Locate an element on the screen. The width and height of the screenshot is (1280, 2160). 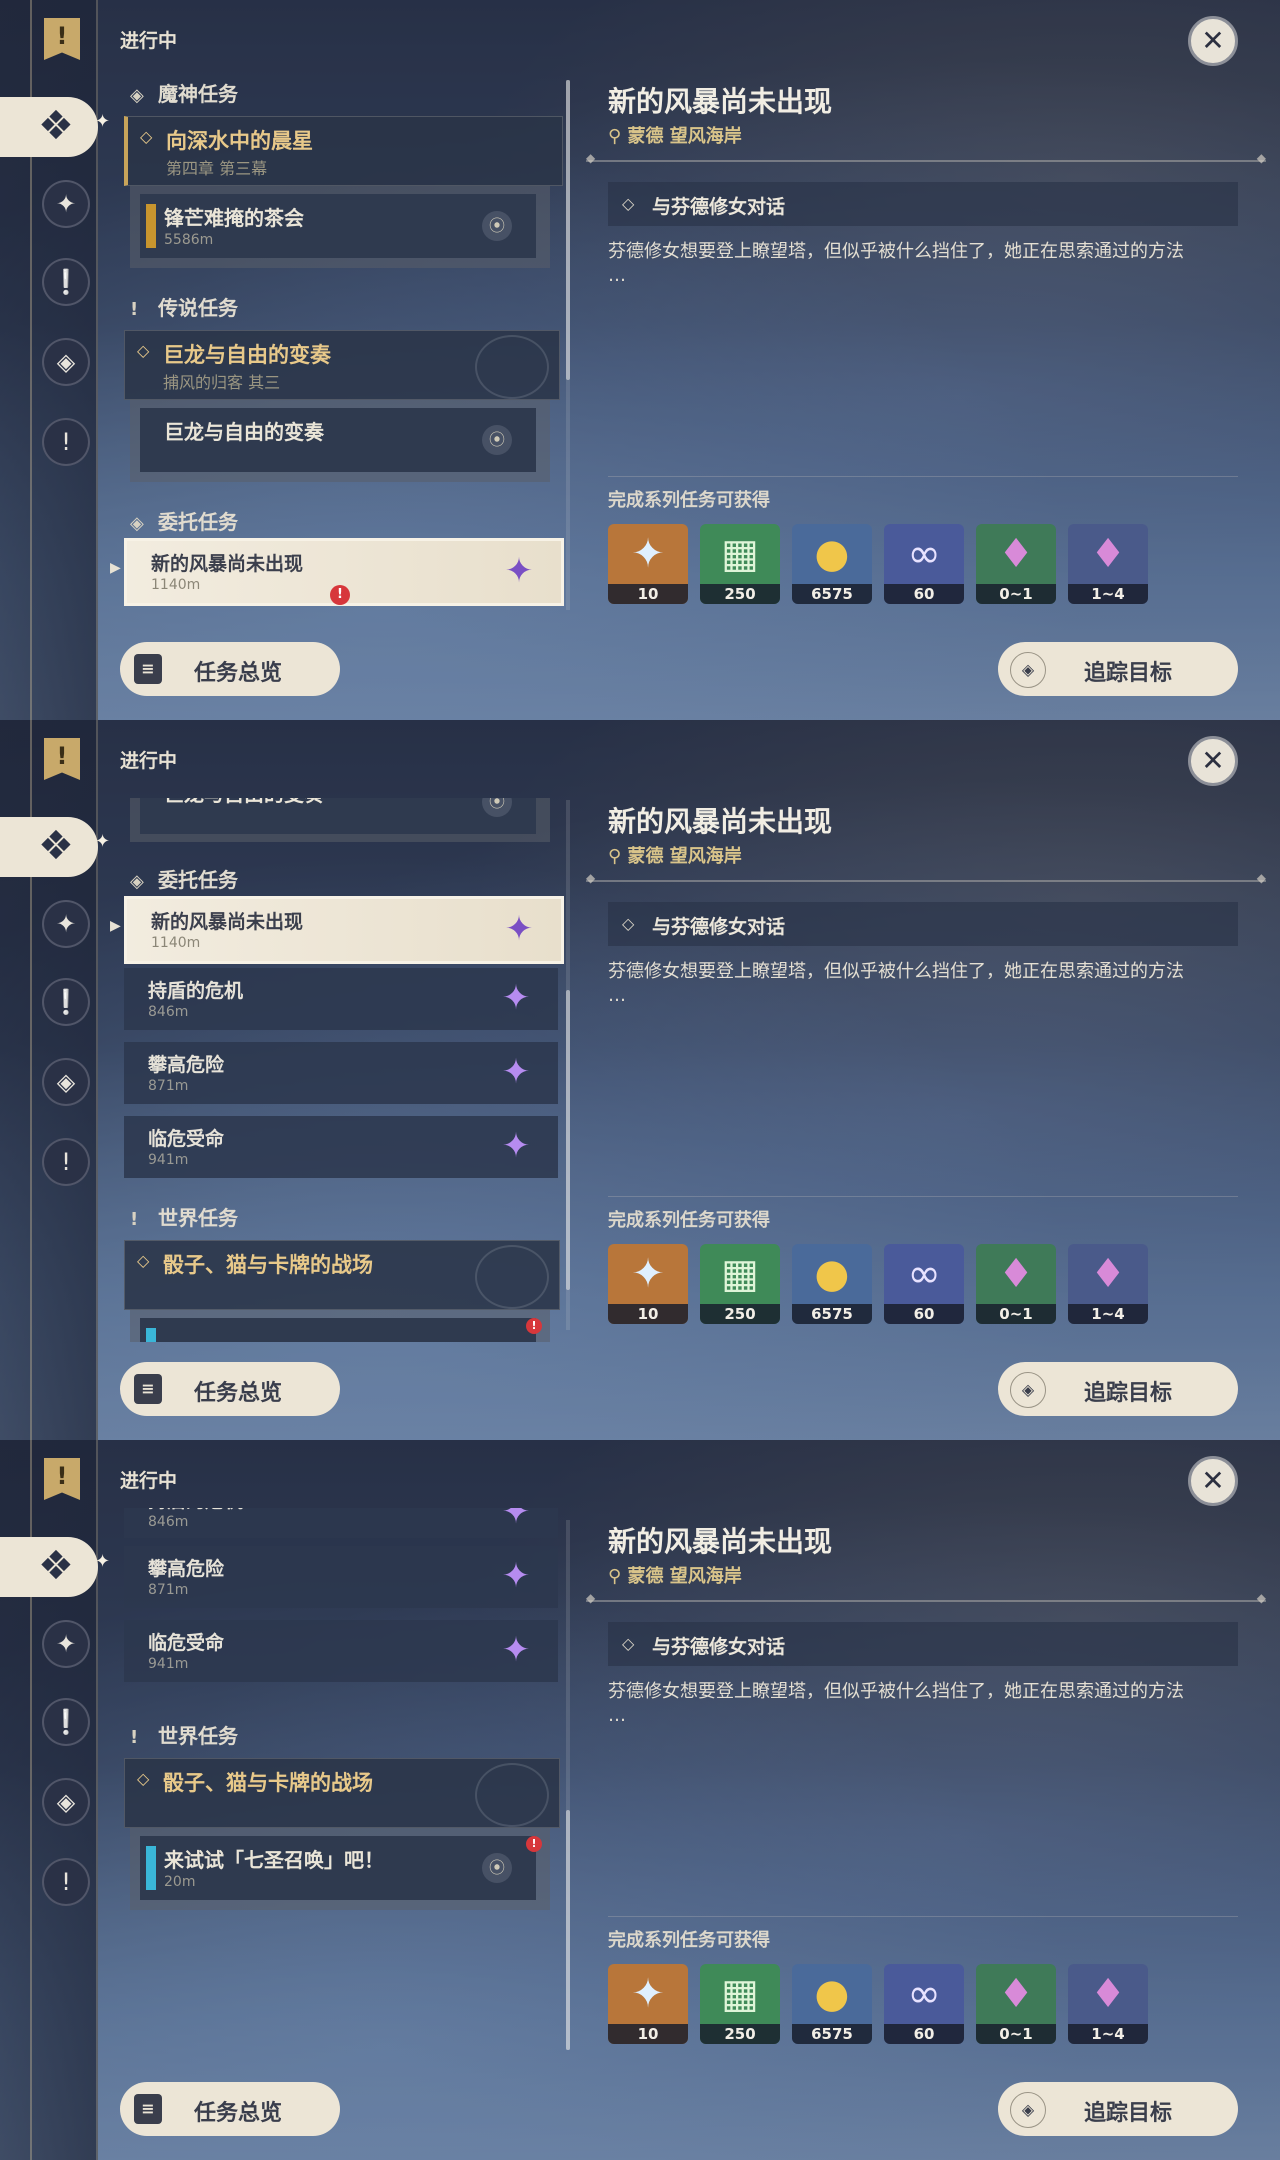
crystal-chunk-icon: ♦ is located at coordinates (1016, 1994).